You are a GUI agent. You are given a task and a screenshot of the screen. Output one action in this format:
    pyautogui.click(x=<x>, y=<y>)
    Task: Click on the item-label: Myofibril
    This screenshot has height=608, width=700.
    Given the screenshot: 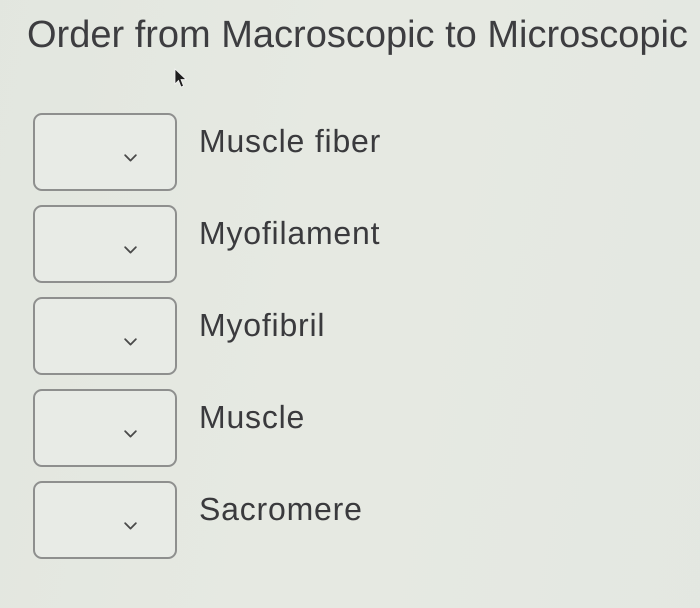 What is the action you would take?
    pyautogui.click(x=262, y=325)
    